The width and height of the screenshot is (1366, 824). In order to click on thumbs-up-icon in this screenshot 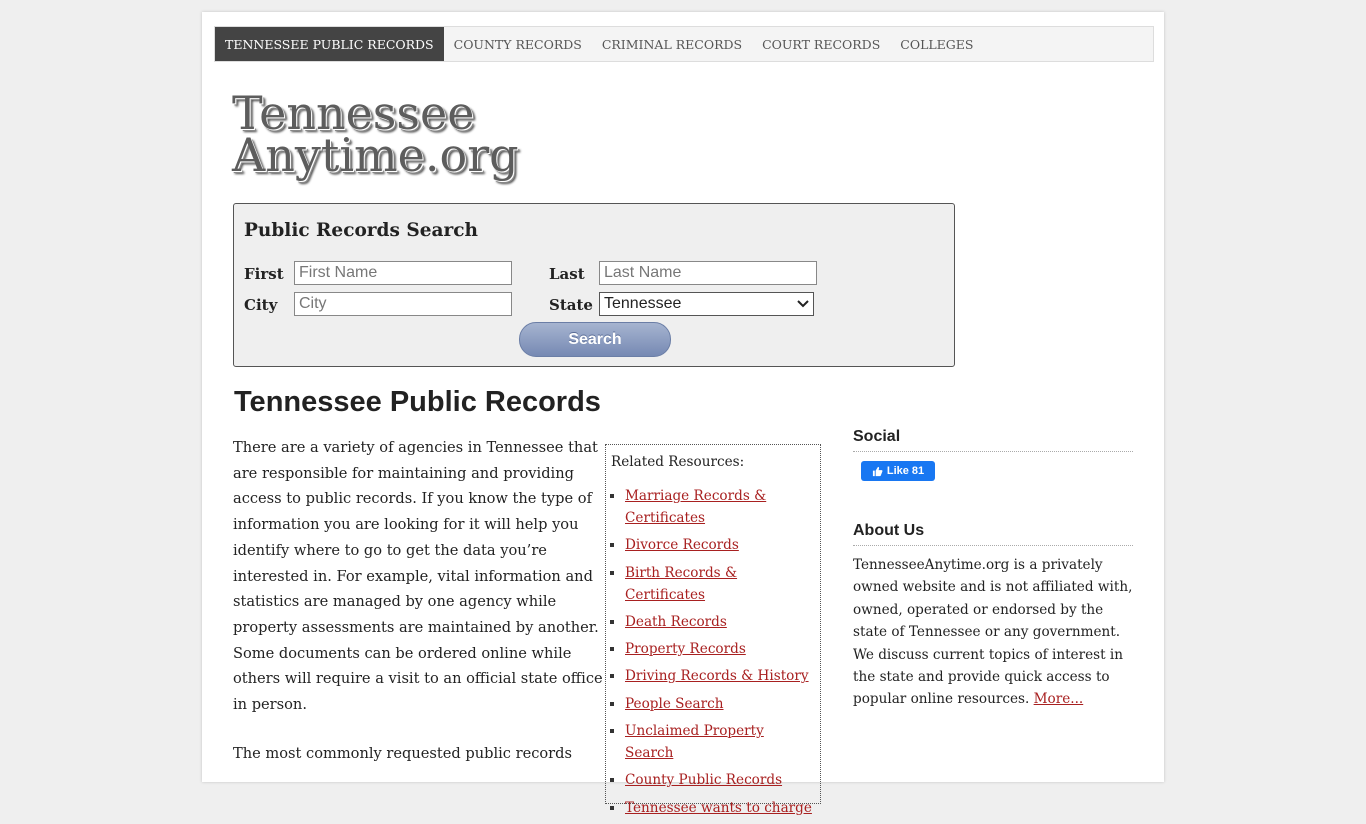, I will do `click(877, 471)`.